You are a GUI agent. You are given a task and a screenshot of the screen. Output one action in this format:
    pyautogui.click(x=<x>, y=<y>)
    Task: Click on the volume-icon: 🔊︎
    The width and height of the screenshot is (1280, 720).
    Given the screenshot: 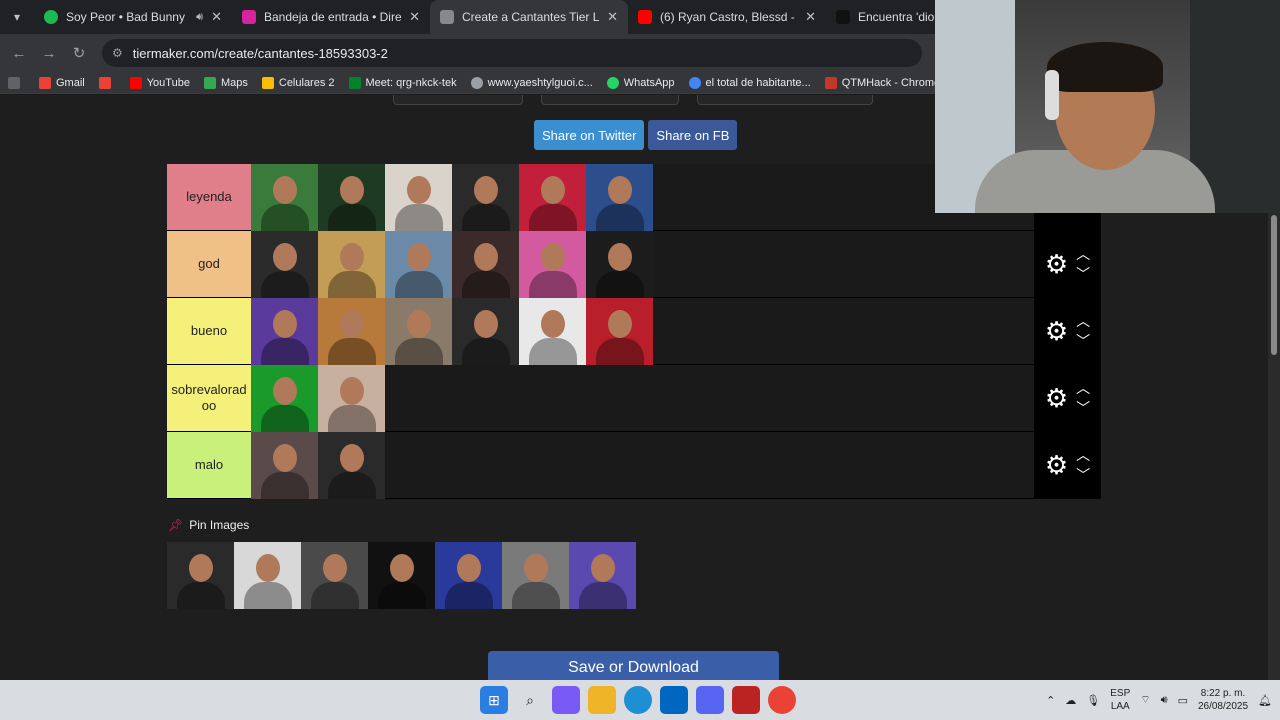 What is the action you would take?
    pyautogui.click(x=1164, y=700)
    